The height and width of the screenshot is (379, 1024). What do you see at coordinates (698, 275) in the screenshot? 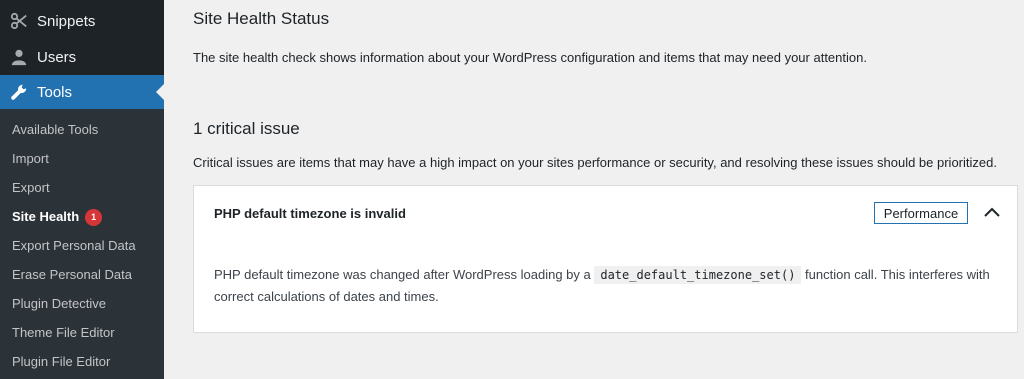
I see `function-code: date_default_timezone_set()` at bounding box center [698, 275].